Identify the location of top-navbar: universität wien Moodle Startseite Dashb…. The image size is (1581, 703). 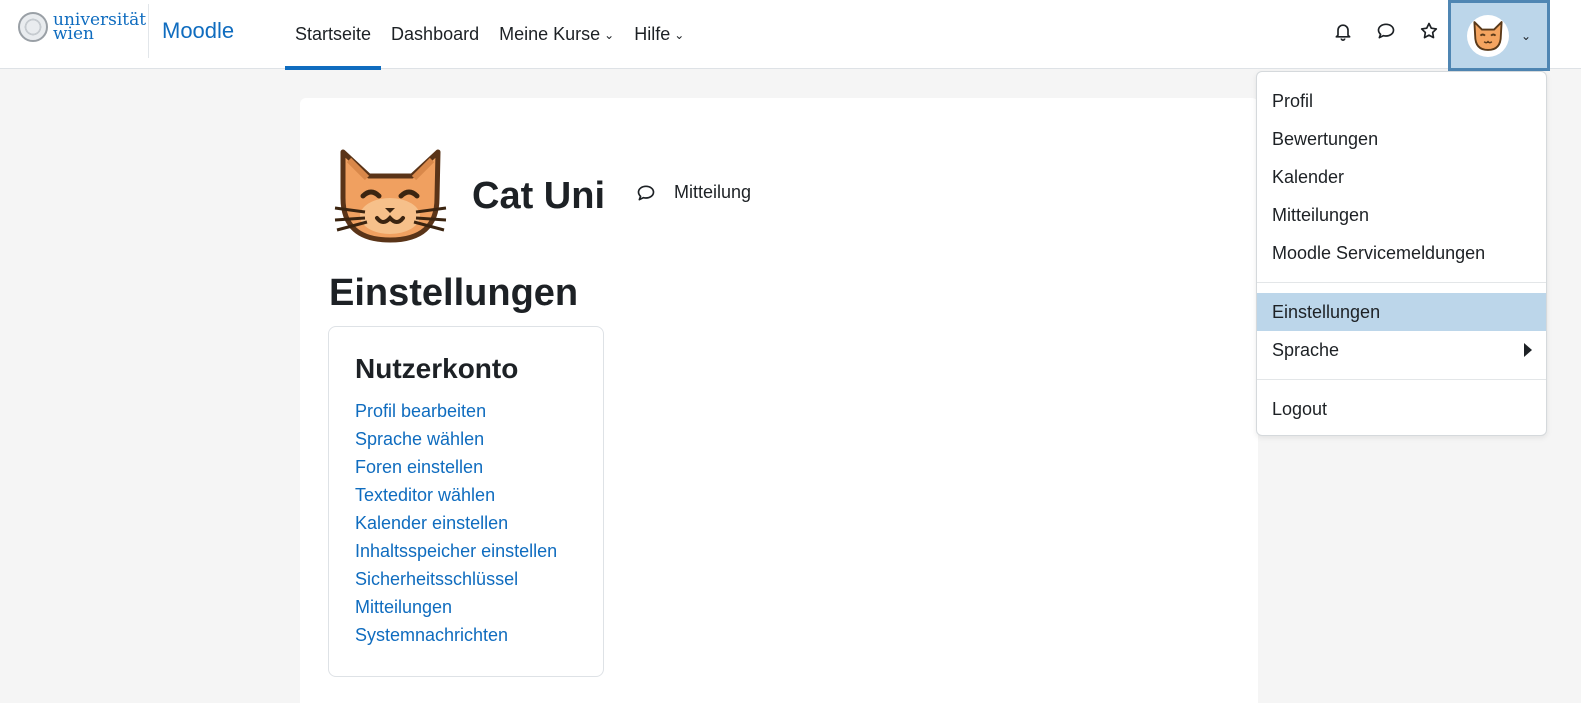
(790, 35).